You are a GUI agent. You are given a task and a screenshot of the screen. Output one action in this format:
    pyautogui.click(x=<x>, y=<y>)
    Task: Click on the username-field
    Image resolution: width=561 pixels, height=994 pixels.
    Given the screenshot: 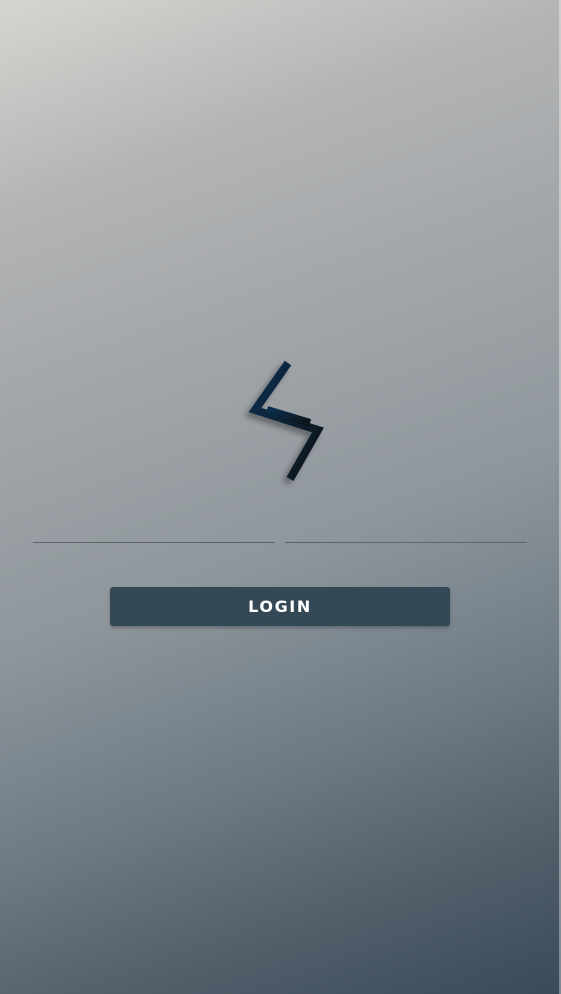 What is the action you would take?
    pyautogui.click(x=154, y=532)
    